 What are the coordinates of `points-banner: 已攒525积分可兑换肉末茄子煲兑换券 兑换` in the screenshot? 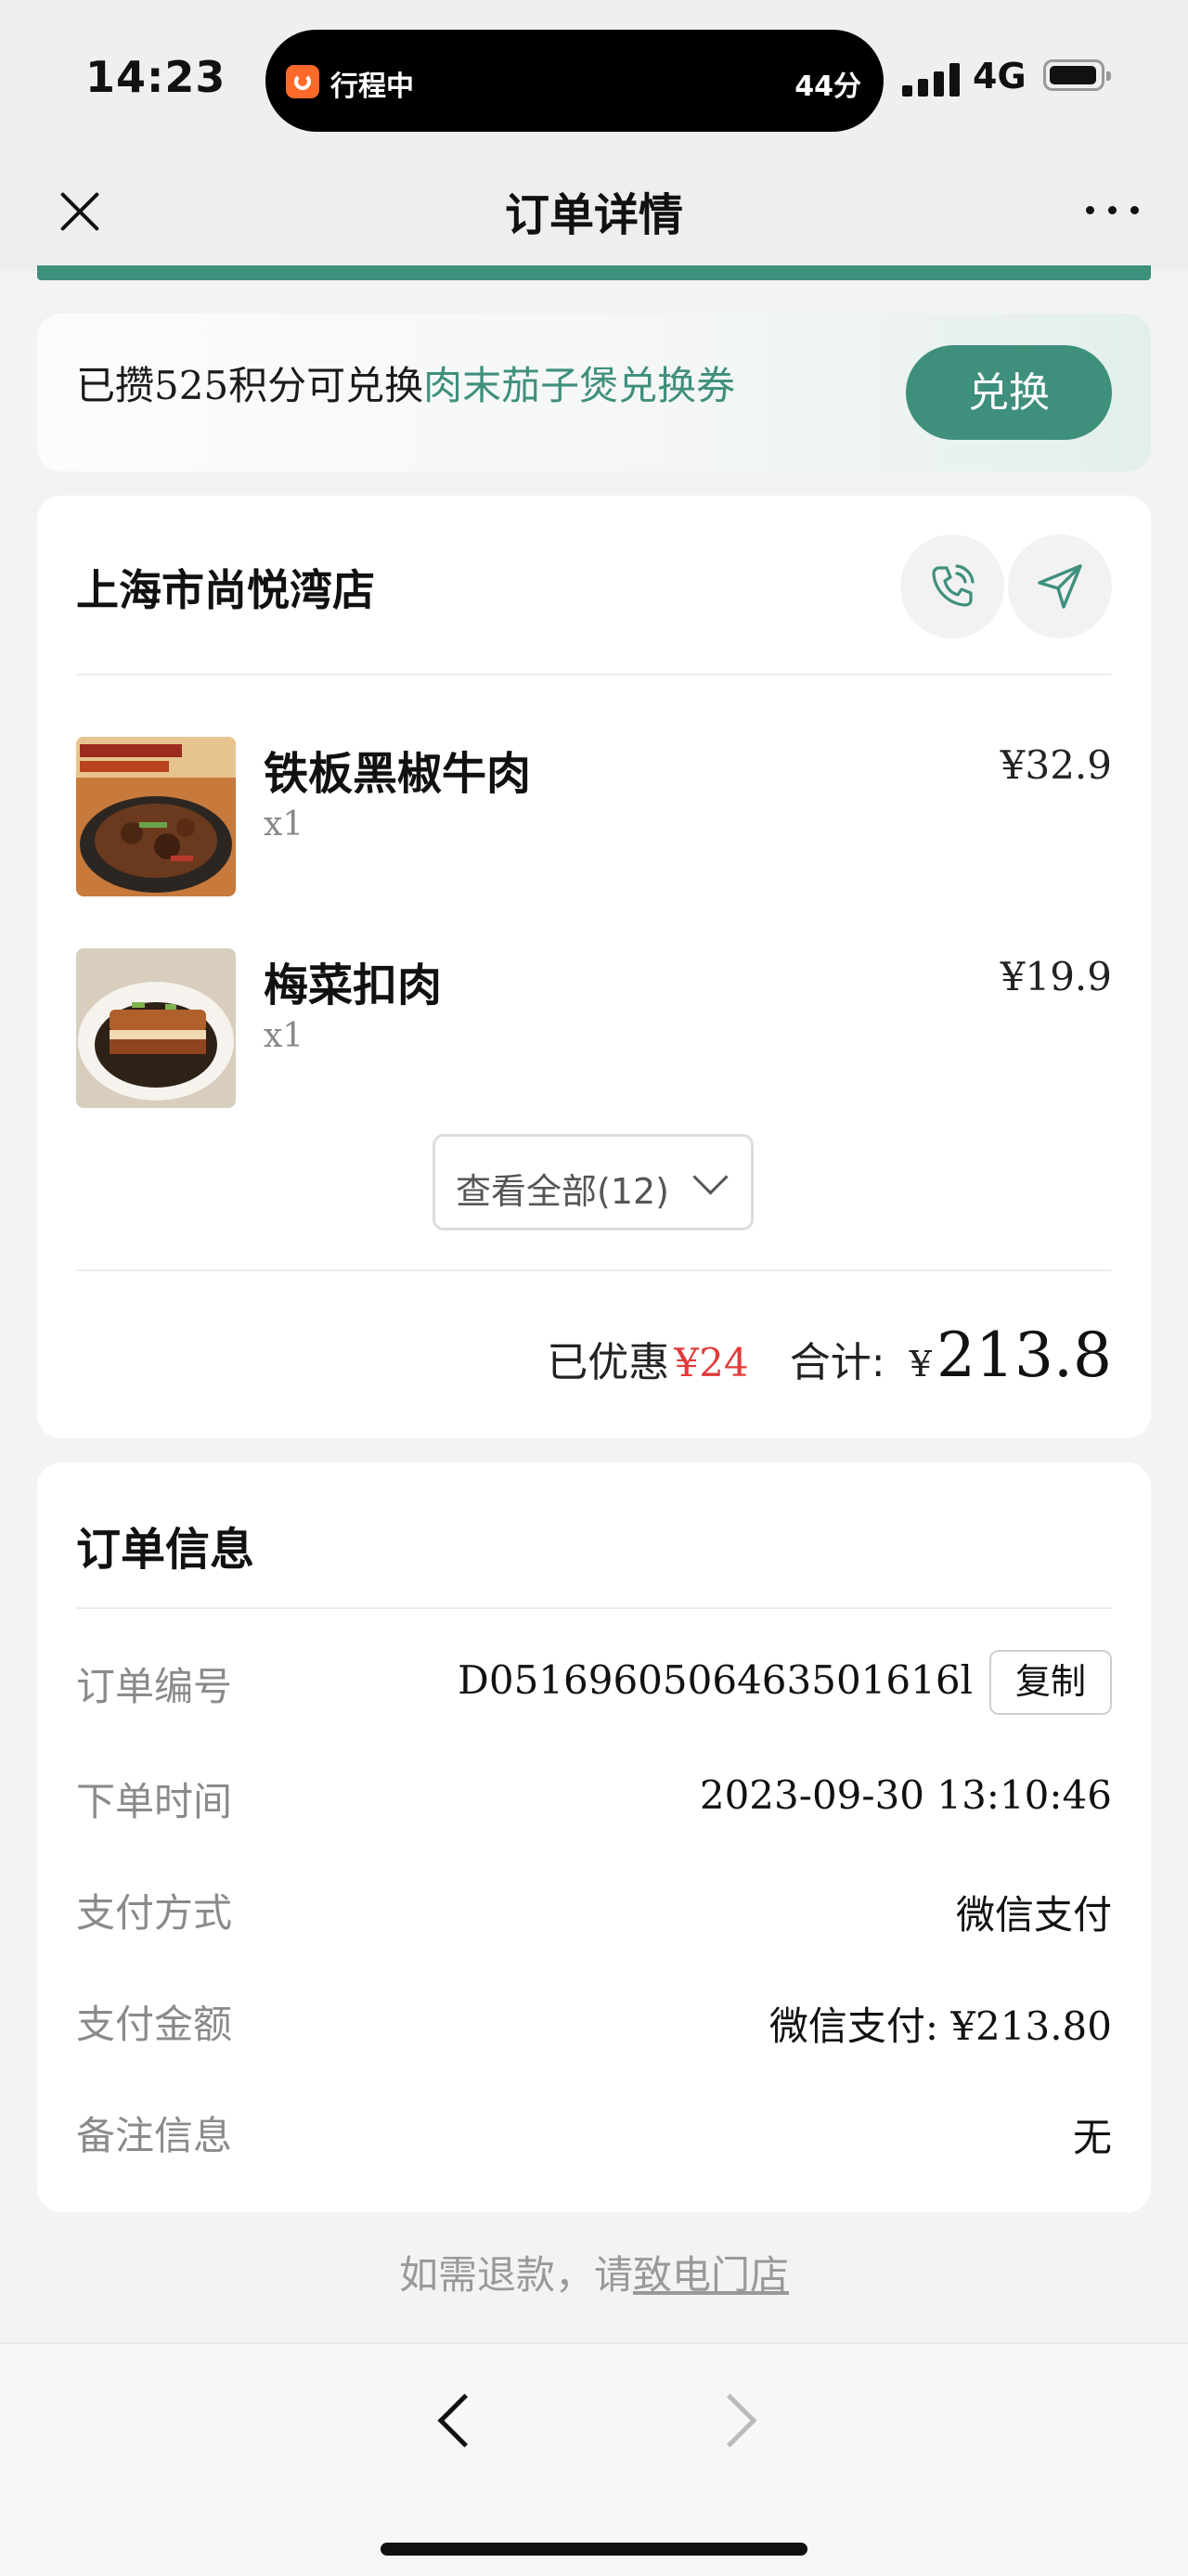 It's located at (594, 393).